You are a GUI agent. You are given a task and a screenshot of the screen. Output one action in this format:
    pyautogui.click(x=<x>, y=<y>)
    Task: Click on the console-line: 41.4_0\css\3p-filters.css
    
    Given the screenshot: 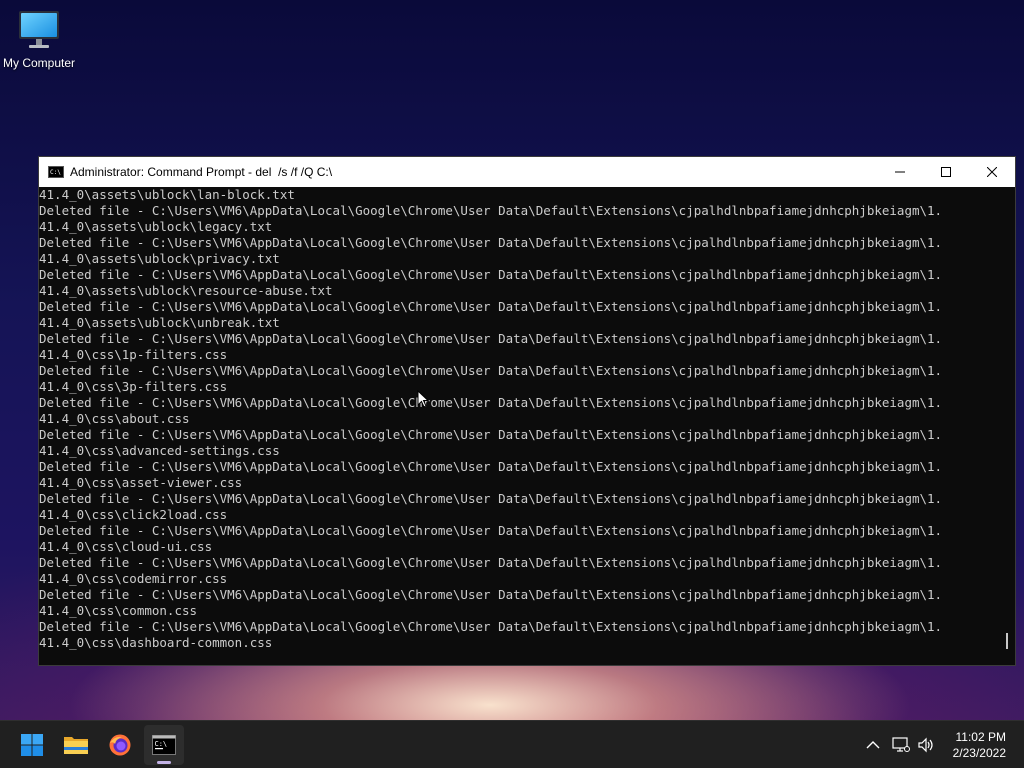 What is the action you would take?
    pyautogui.click(x=133, y=386)
    